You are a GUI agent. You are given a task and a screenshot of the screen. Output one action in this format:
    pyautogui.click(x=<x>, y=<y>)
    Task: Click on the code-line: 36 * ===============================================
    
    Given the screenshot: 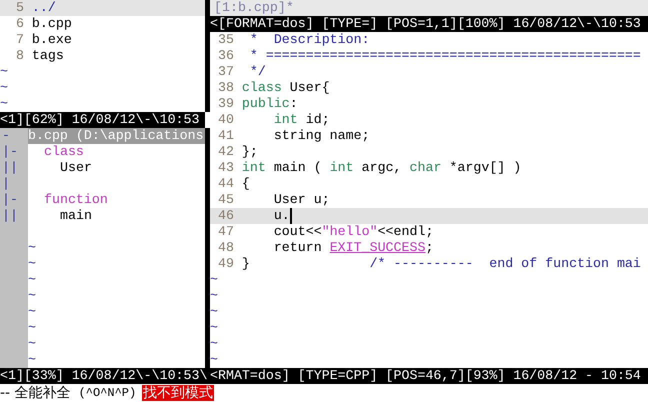 What is the action you would take?
    pyautogui.click(x=429, y=56)
    